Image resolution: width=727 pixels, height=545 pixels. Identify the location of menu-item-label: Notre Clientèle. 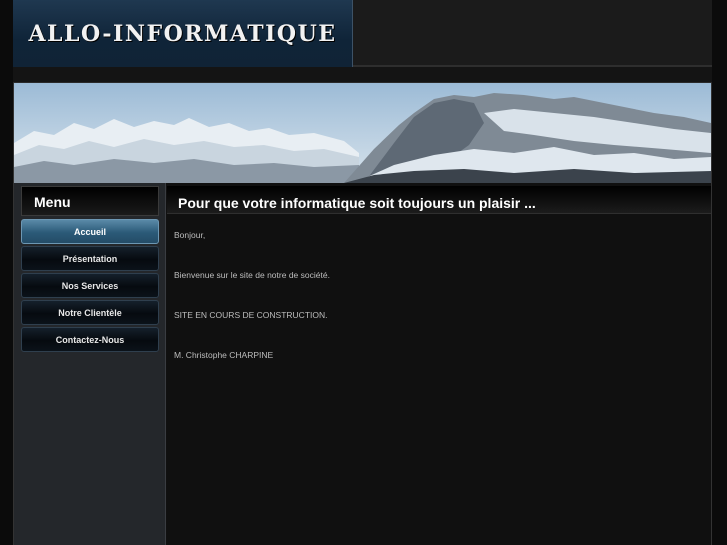
(90, 312).